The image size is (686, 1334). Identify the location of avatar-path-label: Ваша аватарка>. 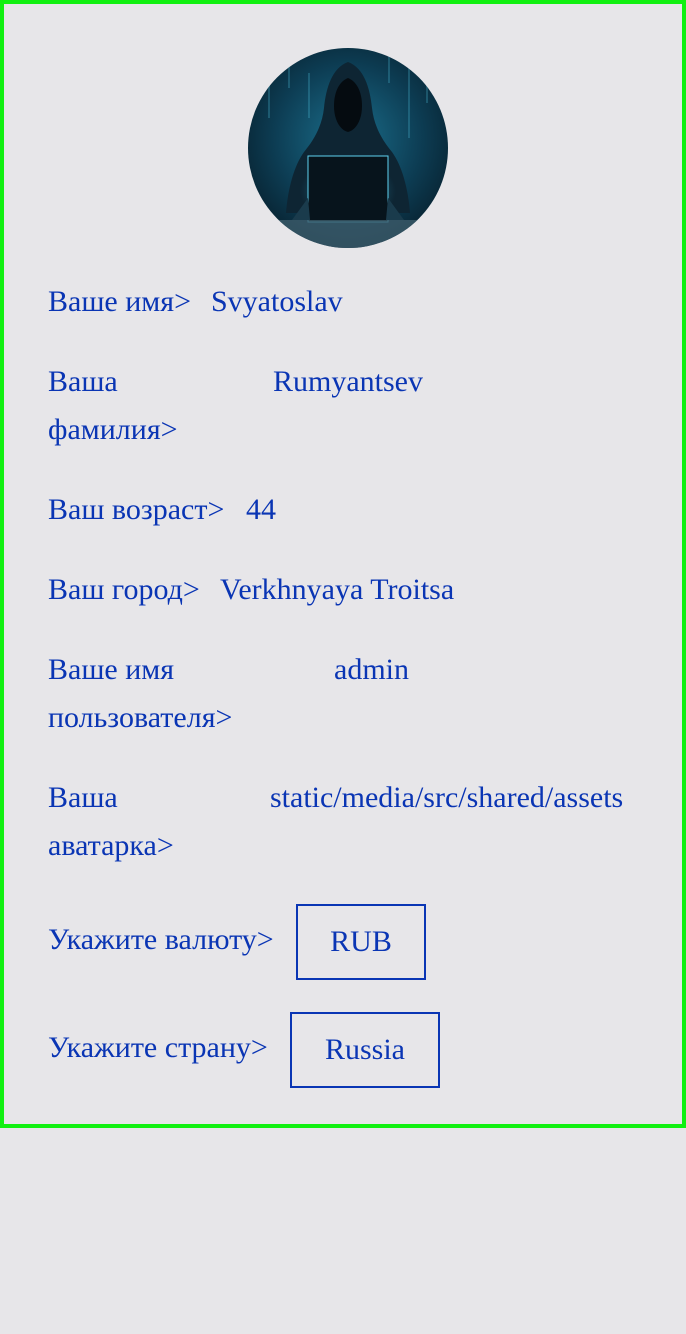
(111, 821).